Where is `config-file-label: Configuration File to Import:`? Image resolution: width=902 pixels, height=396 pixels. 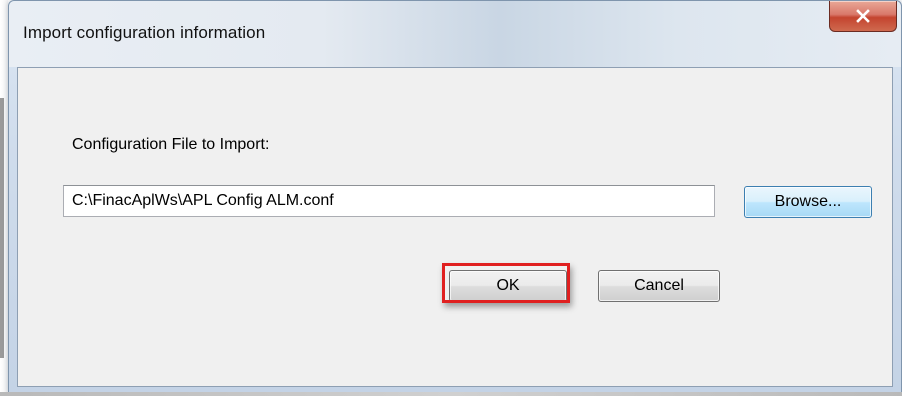
config-file-label: Configuration File to Import: is located at coordinates (171, 144).